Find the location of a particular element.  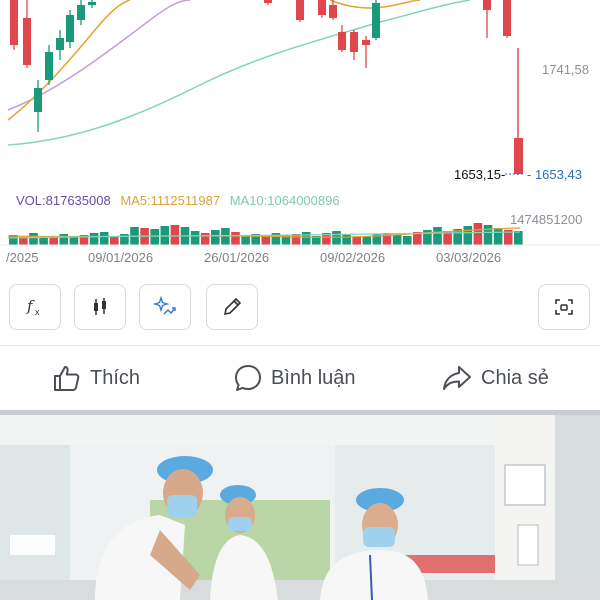

like-label: Thích is located at coordinates (115, 377).